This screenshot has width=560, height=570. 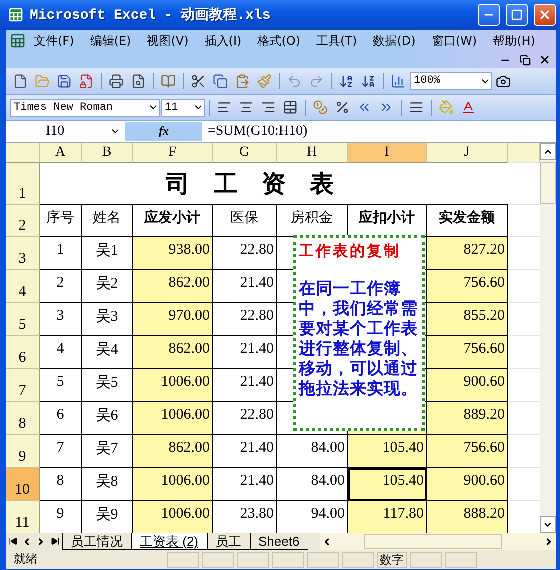 What do you see at coordinates (54, 41) in the screenshot?
I see `menu-item: 文件(F)` at bounding box center [54, 41].